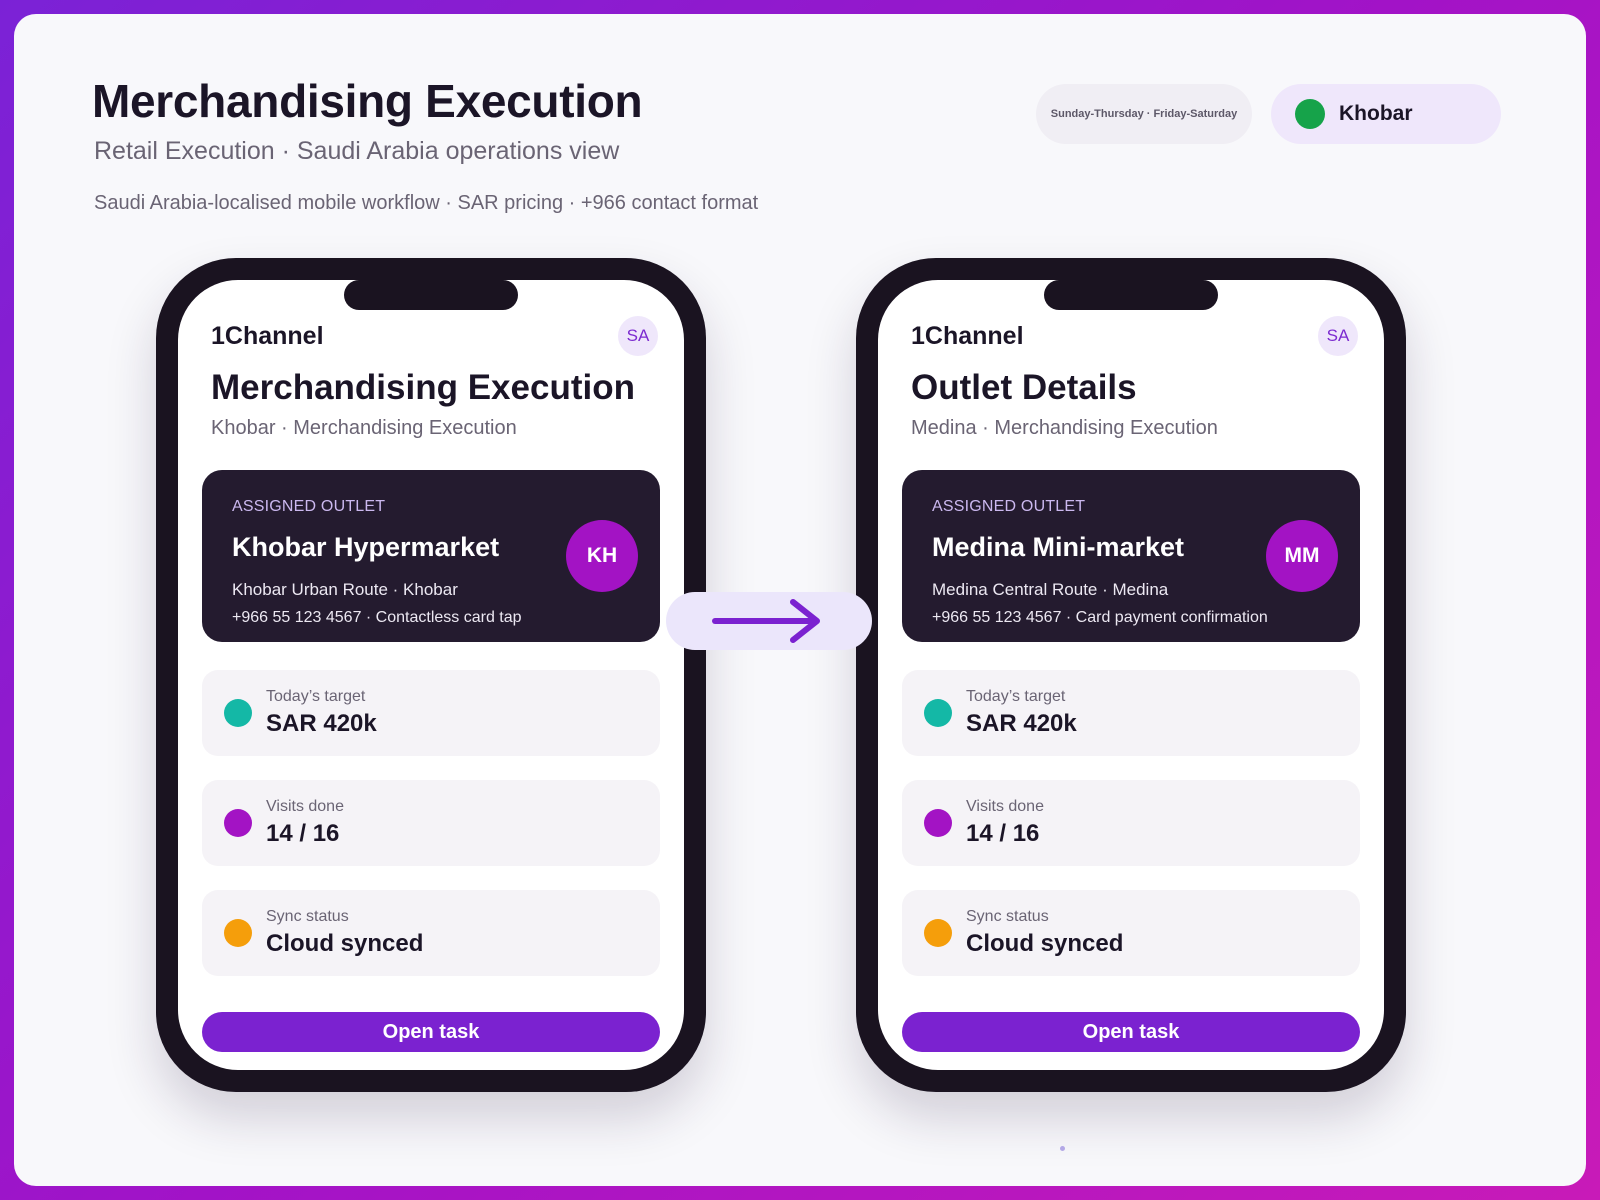  Describe the element at coordinates (367, 101) in the screenshot. I see `page-title: Merchandising Execution` at that location.